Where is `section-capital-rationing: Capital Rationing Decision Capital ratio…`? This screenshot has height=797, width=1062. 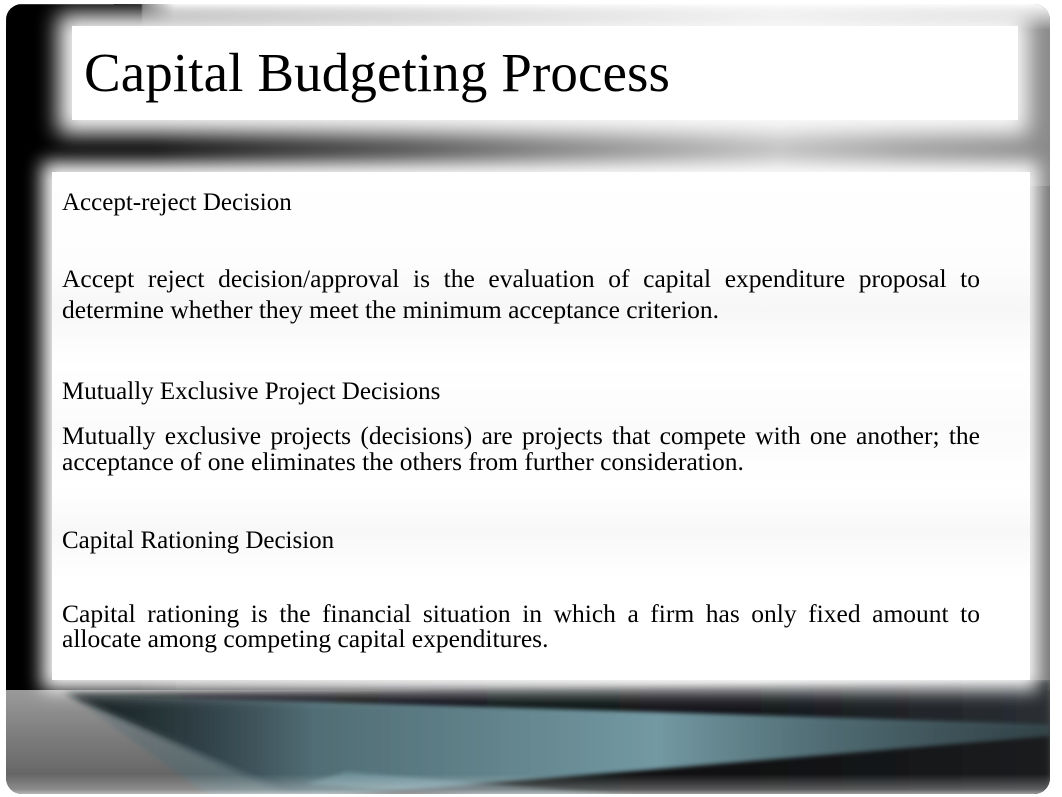 section-capital-rationing: Capital Rationing Decision Capital ratio… is located at coordinates (521, 589).